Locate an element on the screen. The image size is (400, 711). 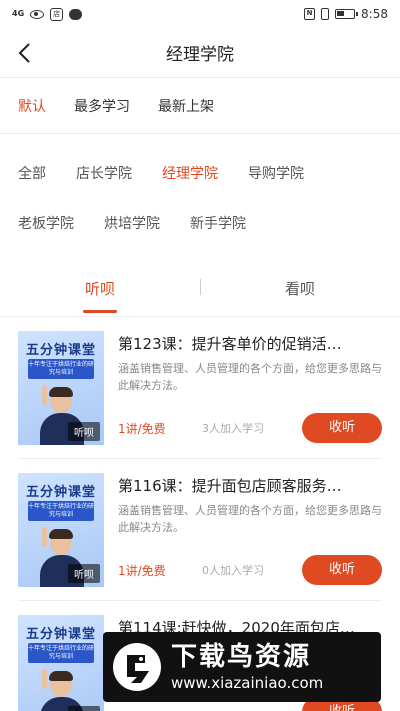
nav-bar: 经理学院 is located at coordinates (200, 53).